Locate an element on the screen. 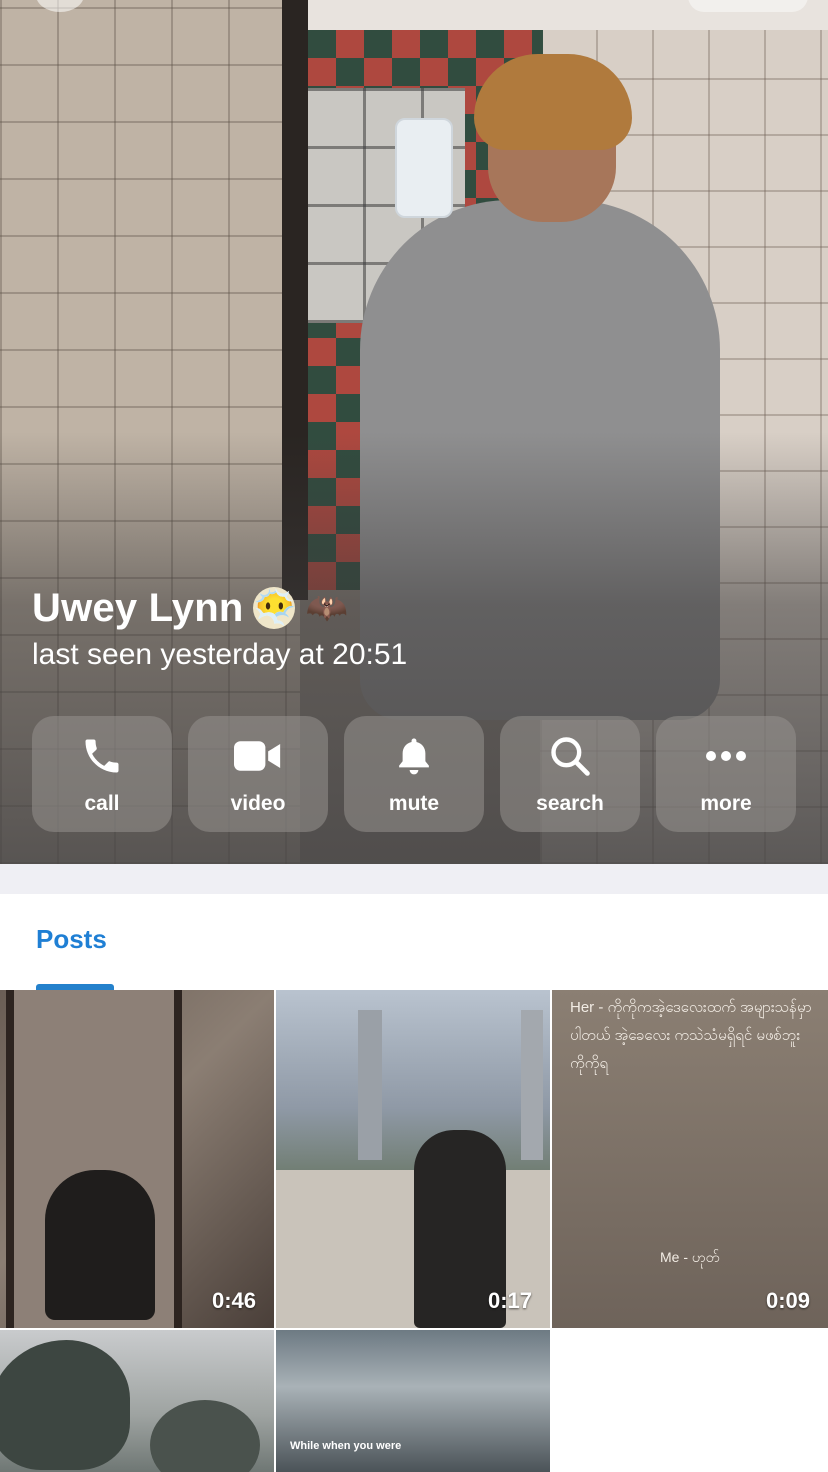 This screenshot has height=1472, width=828. bell-icon is located at coordinates (414, 756).